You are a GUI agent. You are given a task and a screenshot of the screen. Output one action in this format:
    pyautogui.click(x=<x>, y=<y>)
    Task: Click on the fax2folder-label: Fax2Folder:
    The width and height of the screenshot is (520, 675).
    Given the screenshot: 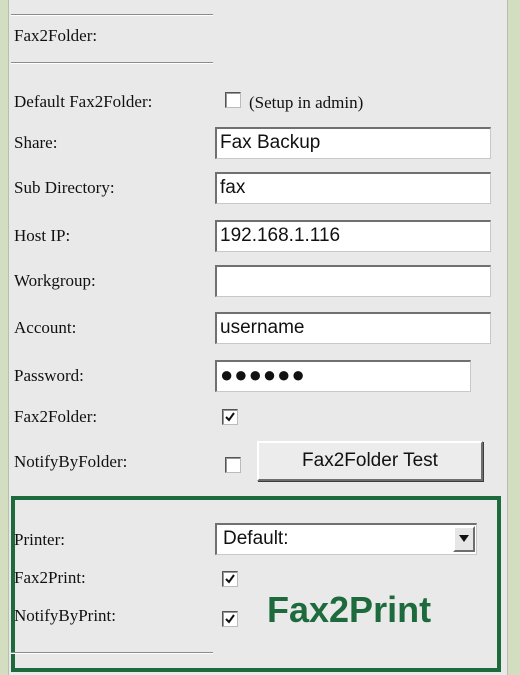 What is the action you would take?
    pyautogui.click(x=56, y=416)
    